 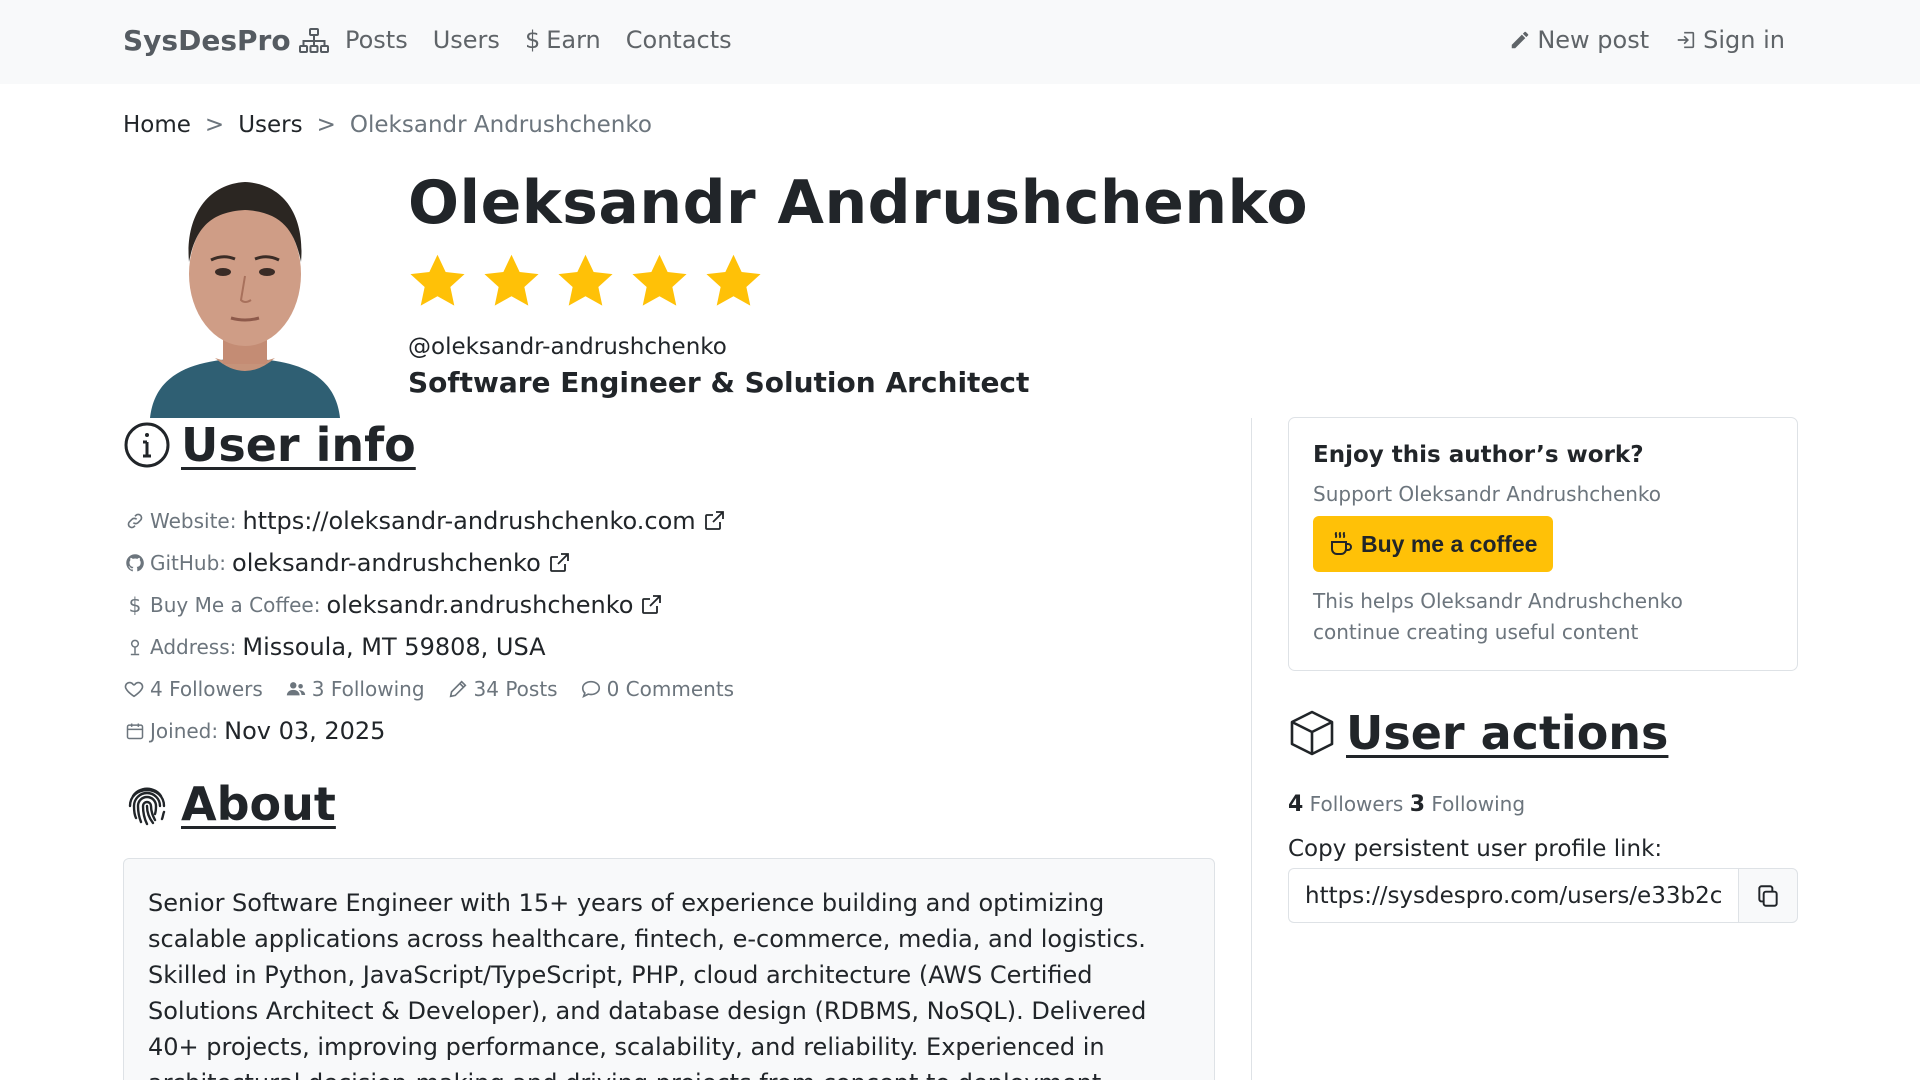 I want to click on copy-link-label: Copy persistent user profile link:, so click(x=1475, y=849).